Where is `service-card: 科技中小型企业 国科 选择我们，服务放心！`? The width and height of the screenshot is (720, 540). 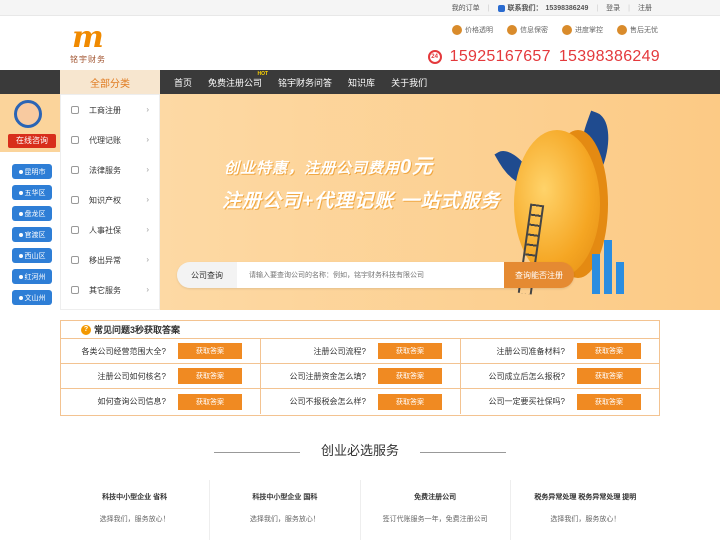 service-card: 科技中小型企业 国科 选择我们，服务放心！ is located at coordinates (285, 510).